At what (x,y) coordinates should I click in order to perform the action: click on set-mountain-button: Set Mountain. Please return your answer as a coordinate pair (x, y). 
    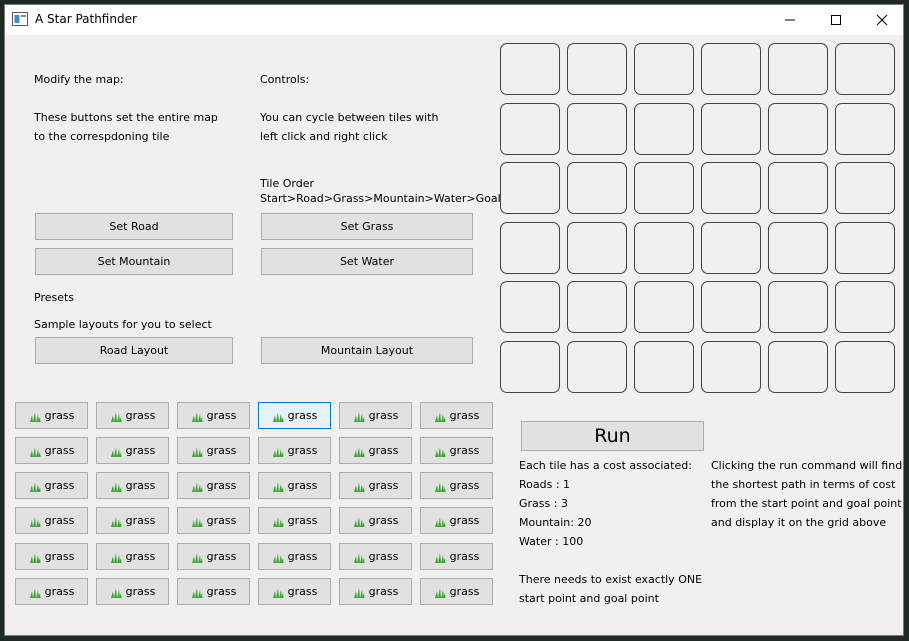
    Looking at the image, I should click on (134, 261).